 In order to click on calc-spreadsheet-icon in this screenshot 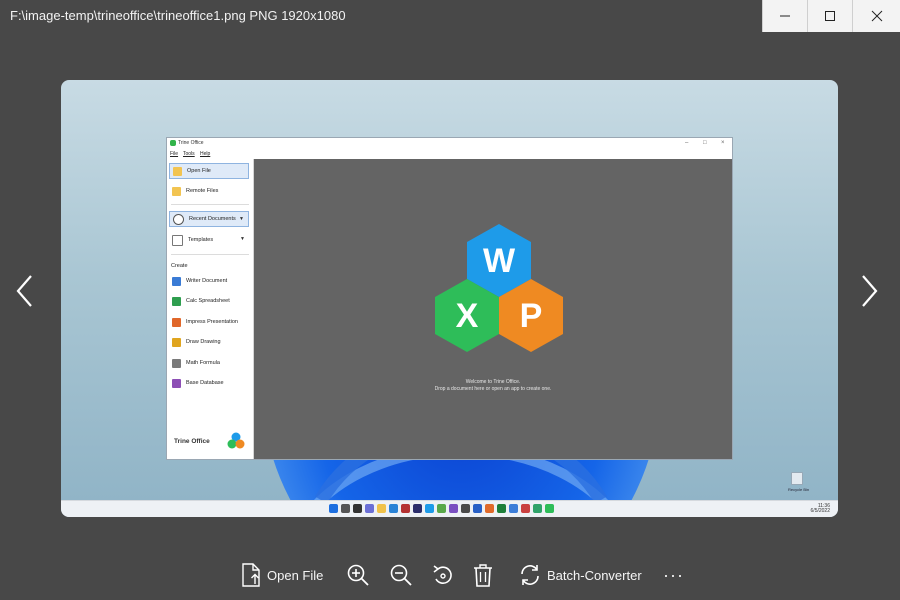, I will do `click(176, 301)`.